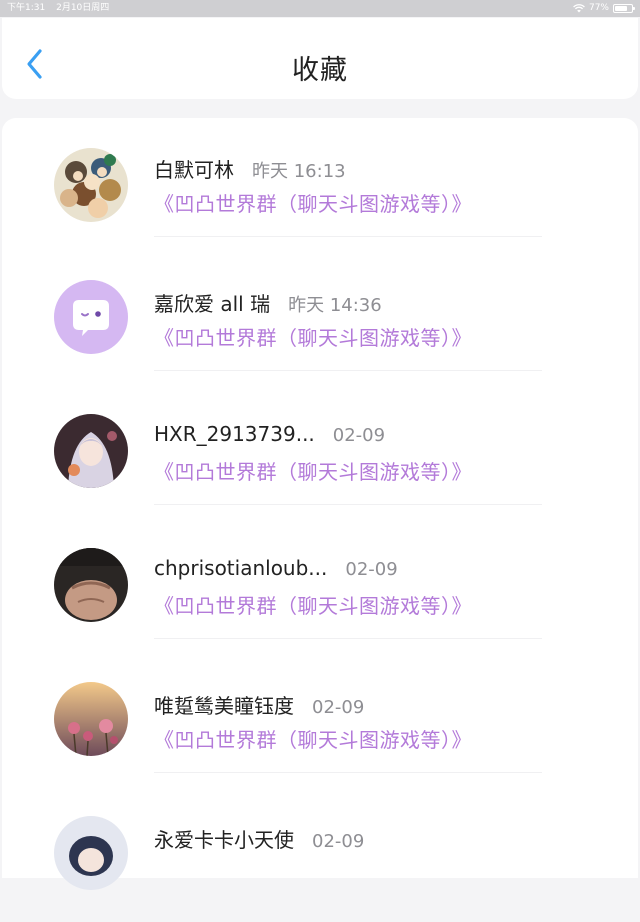  What do you see at coordinates (320, 721) in the screenshot?
I see `favorite-item: 唯踅鸶美瞳钰度 02-09 《凹凸世界群（聊天斗图游戏等）》` at bounding box center [320, 721].